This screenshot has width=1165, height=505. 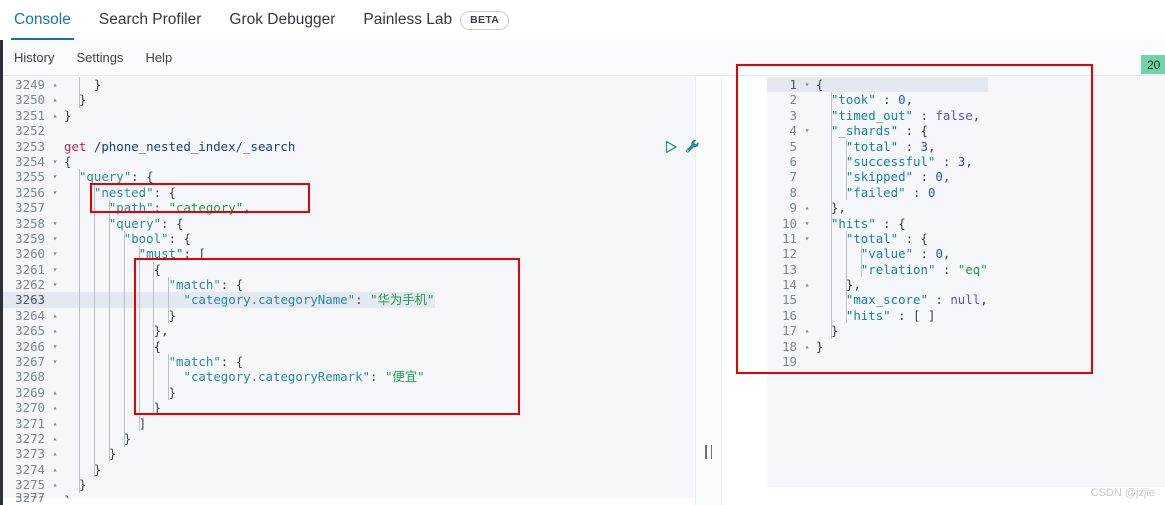 What do you see at coordinates (436, 20) in the screenshot?
I see `tab-painless-lab: Painless Lab BETA` at bounding box center [436, 20].